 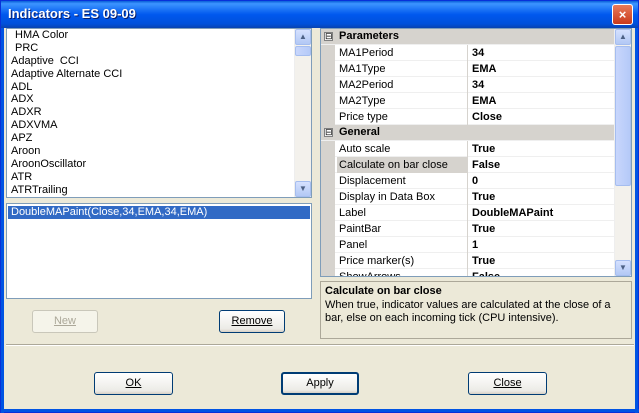 What do you see at coordinates (159, 87) in the screenshot?
I see `indicator-list-item: ADL` at bounding box center [159, 87].